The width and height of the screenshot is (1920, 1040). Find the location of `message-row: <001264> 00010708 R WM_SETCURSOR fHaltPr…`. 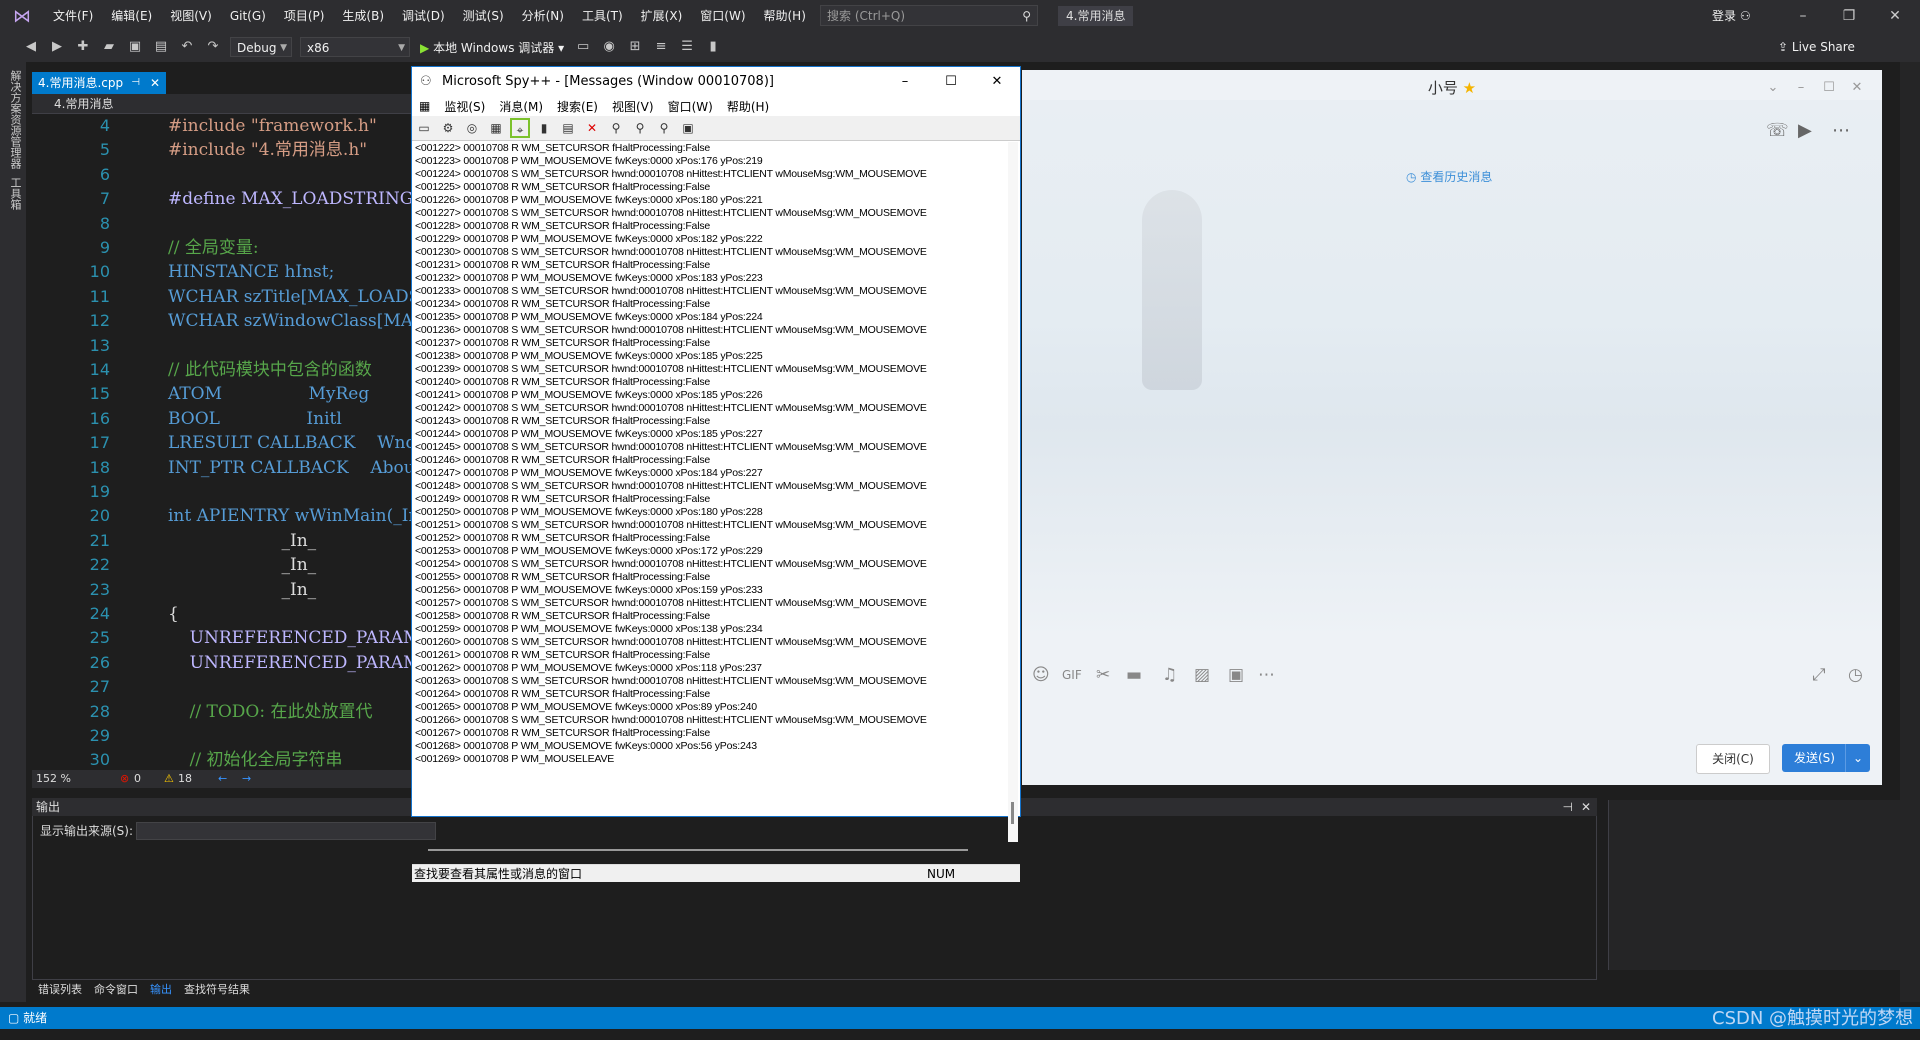

message-row: <001264> 00010708 R WM_SETCURSOR fHaltPr… is located at coordinates (711, 694).